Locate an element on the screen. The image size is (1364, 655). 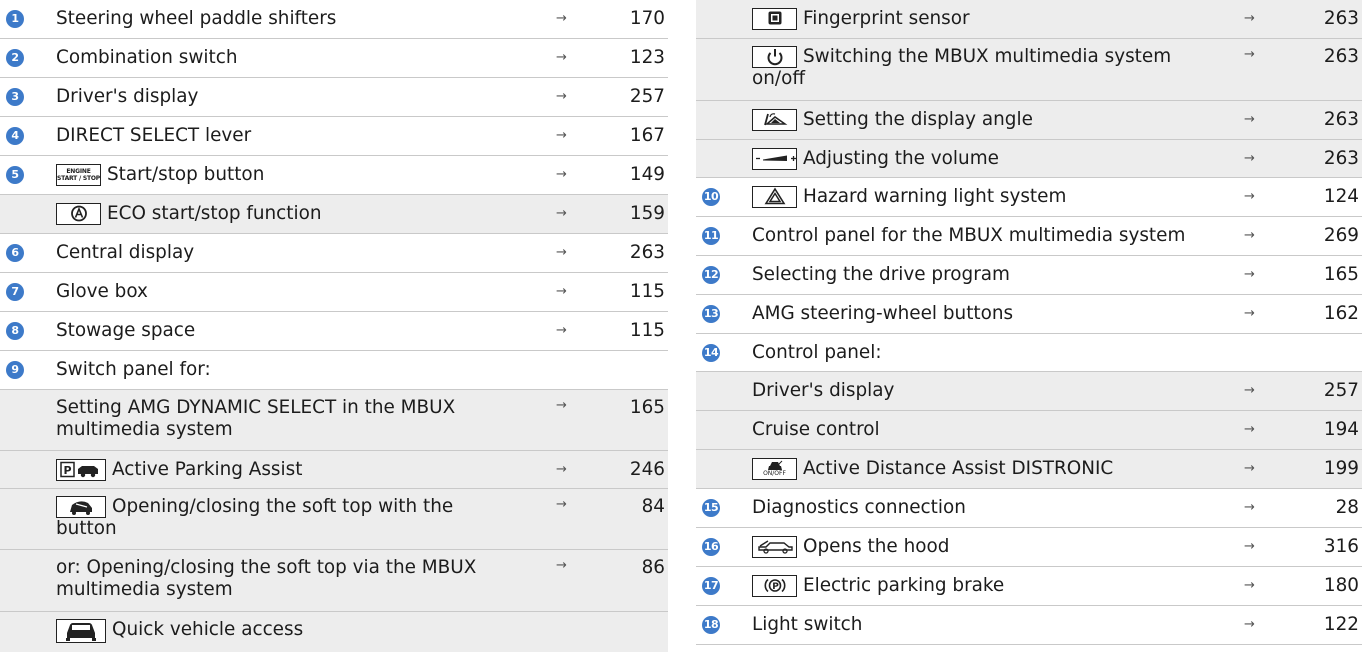
item-label: Electric parking brake is located at coordinates (904, 585).